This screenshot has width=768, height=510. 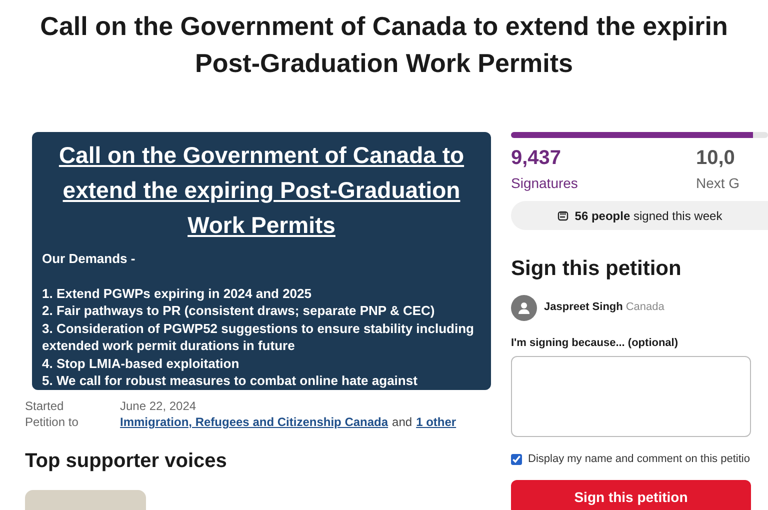 I want to click on avatar-icon, so click(x=524, y=307).